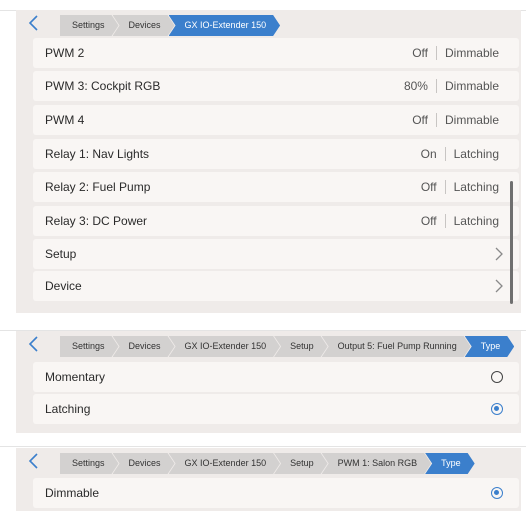  Describe the element at coordinates (103, 86) in the screenshot. I see `row-label: PWM 3: Cockpit RGB` at that location.